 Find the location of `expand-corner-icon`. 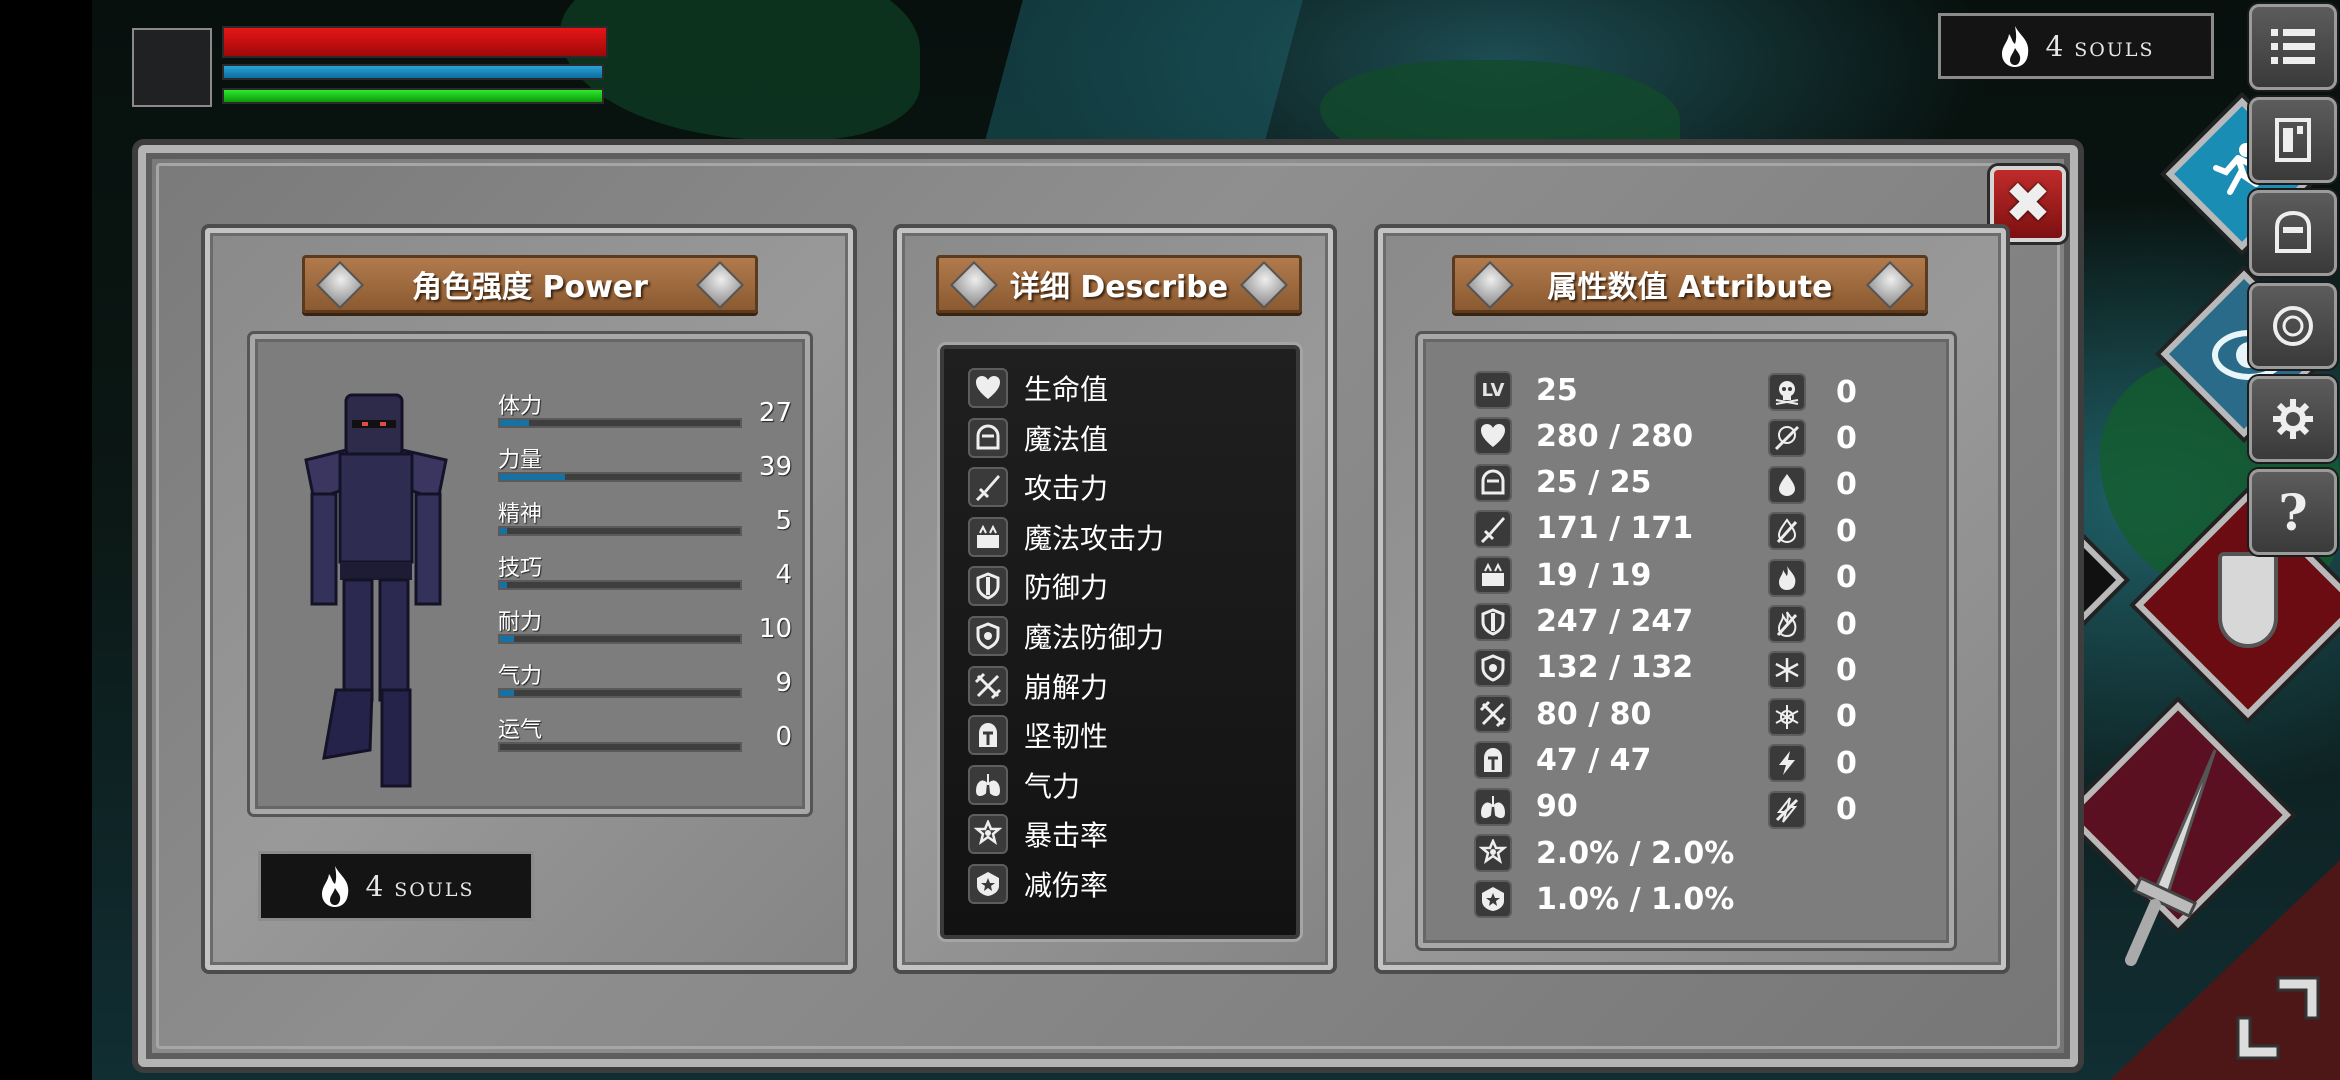

expand-corner-icon is located at coordinates (2278, 1018).